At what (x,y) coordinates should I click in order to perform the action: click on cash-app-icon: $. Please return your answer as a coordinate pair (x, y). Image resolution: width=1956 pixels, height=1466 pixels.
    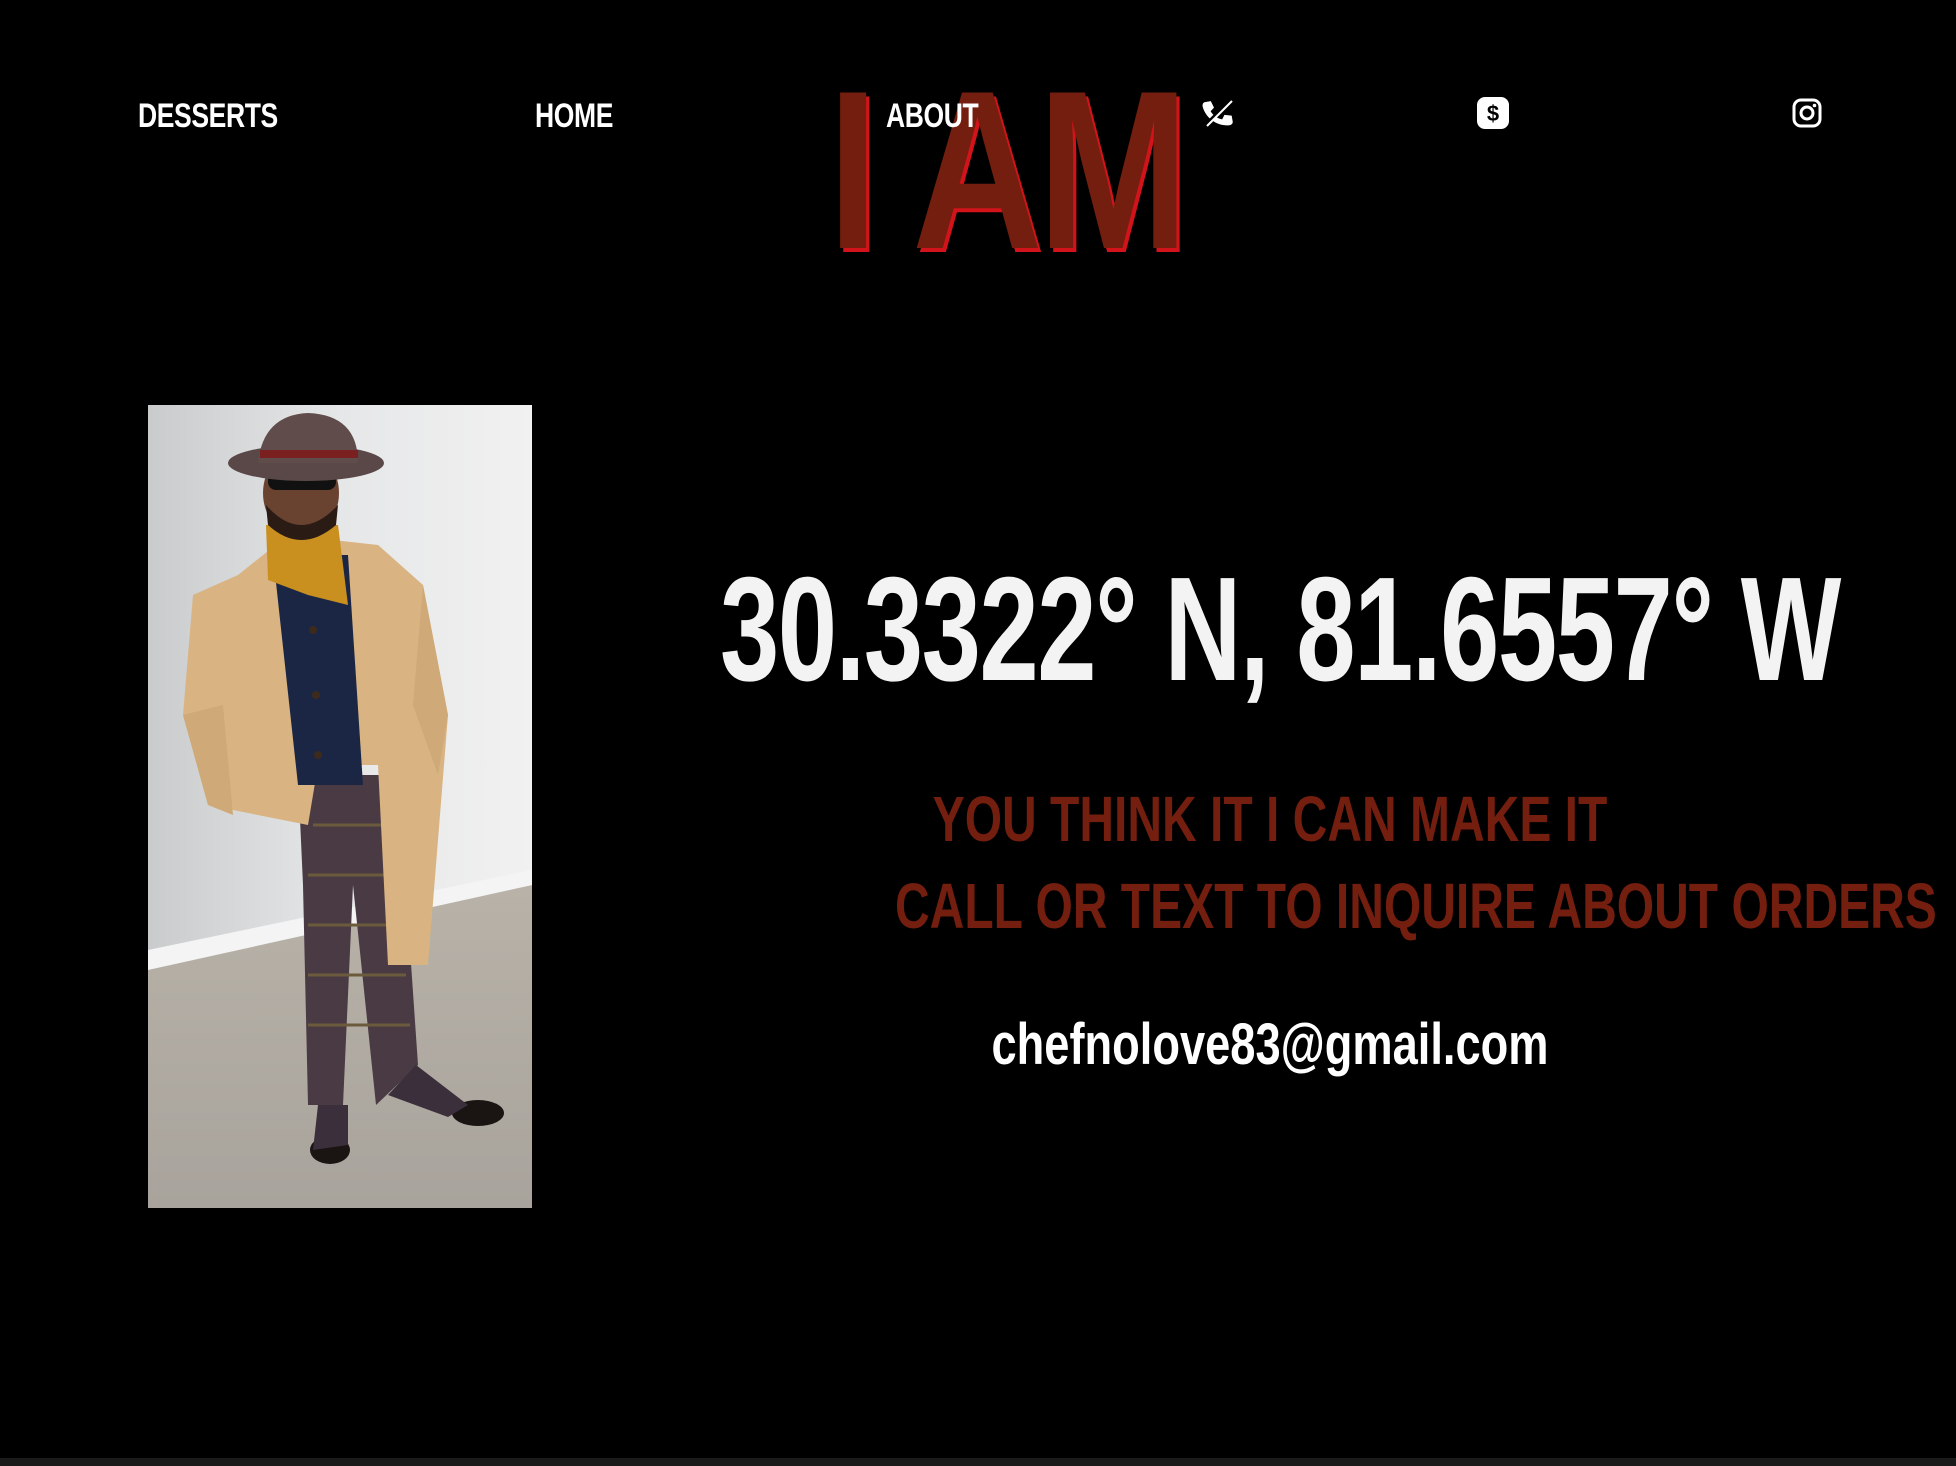
    Looking at the image, I should click on (1493, 113).